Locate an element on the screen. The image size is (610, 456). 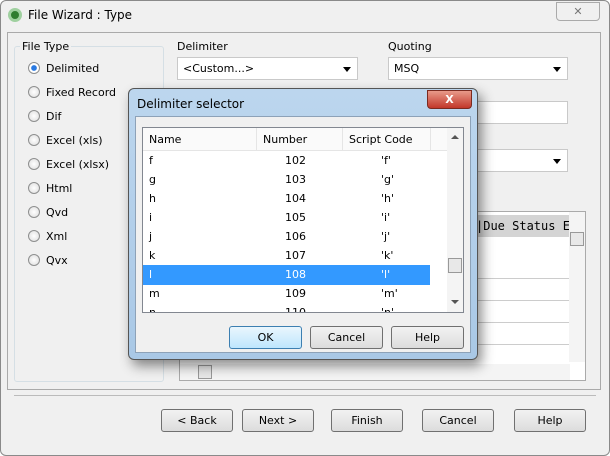
list-item: h 104 'h' is located at coordinates (286, 199).